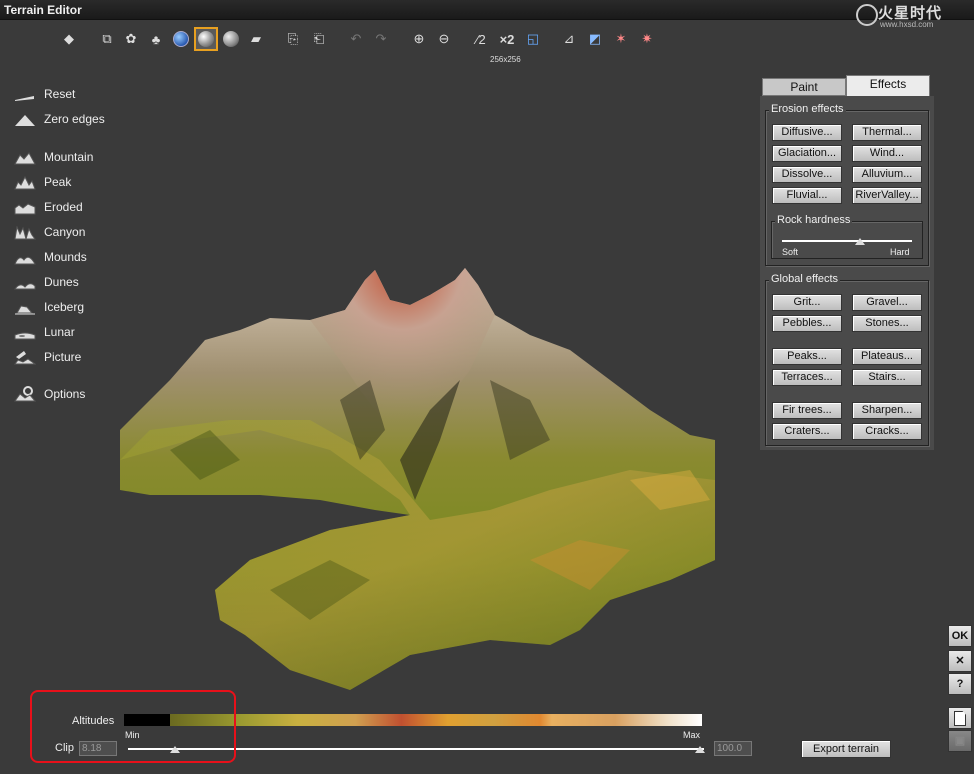 The width and height of the screenshot is (974, 774). Describe the element at coordinates (25, 207) in the screenshot. I see `eroded-icon` at that location.